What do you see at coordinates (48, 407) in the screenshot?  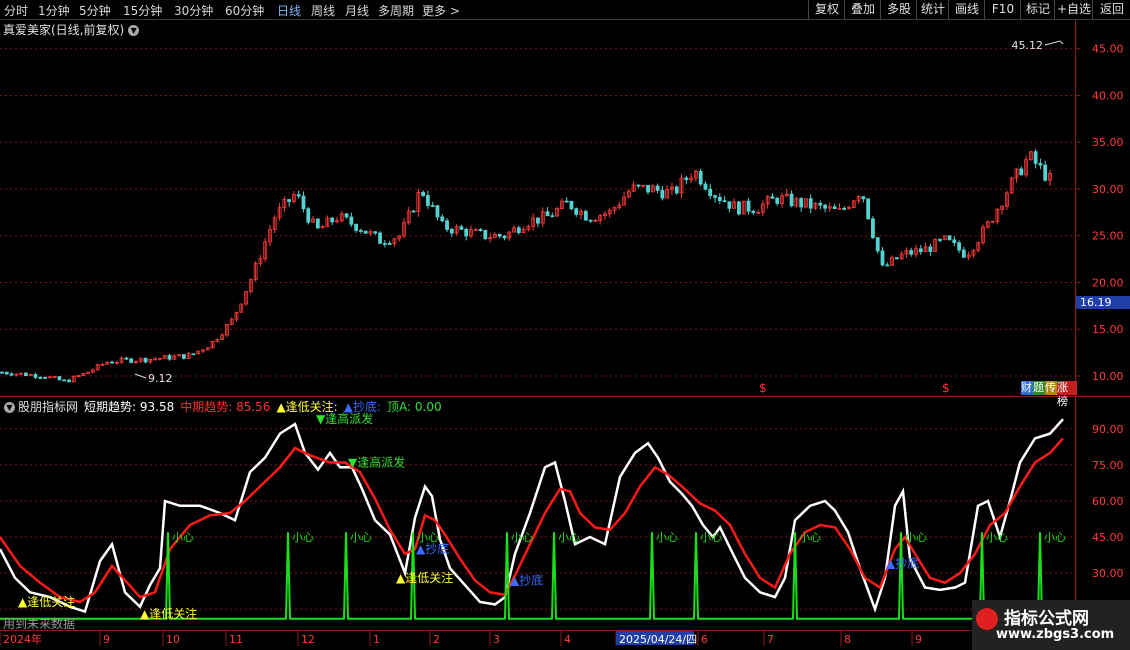 I see `indicator-name: 股朋指标网` at bounding box center [48, 407].